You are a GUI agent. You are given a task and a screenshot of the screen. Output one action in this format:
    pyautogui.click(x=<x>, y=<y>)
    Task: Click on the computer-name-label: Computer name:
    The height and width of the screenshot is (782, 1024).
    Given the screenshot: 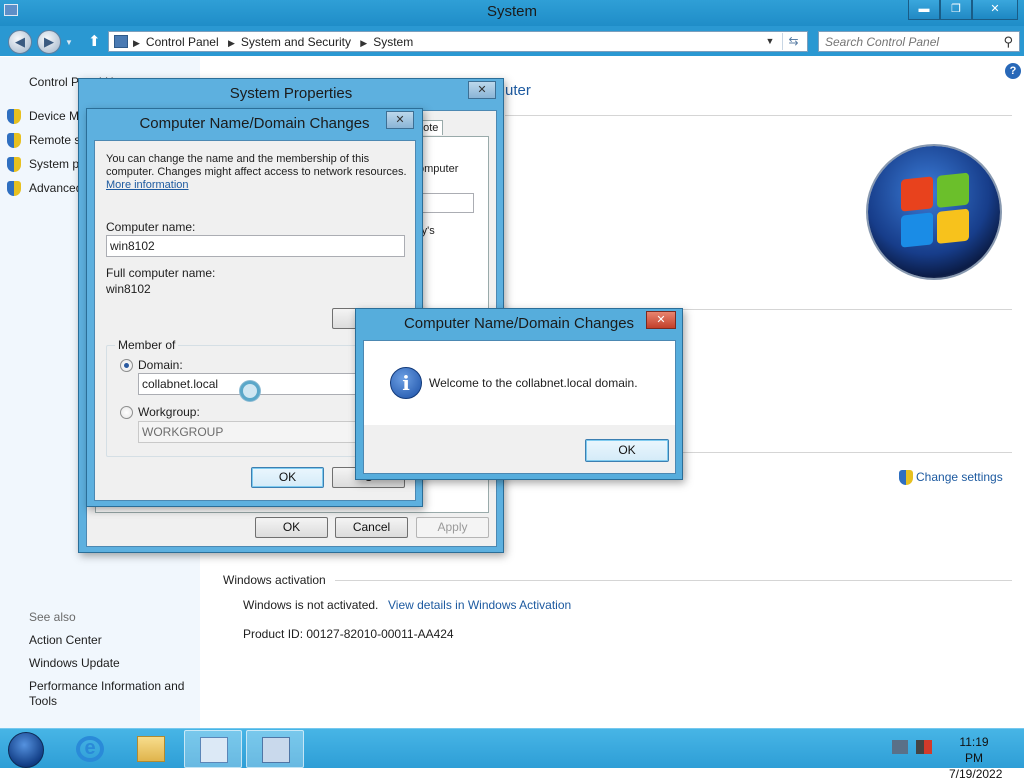 What is the action you would take?
    pyautogui.click(x=151, y=227)
    